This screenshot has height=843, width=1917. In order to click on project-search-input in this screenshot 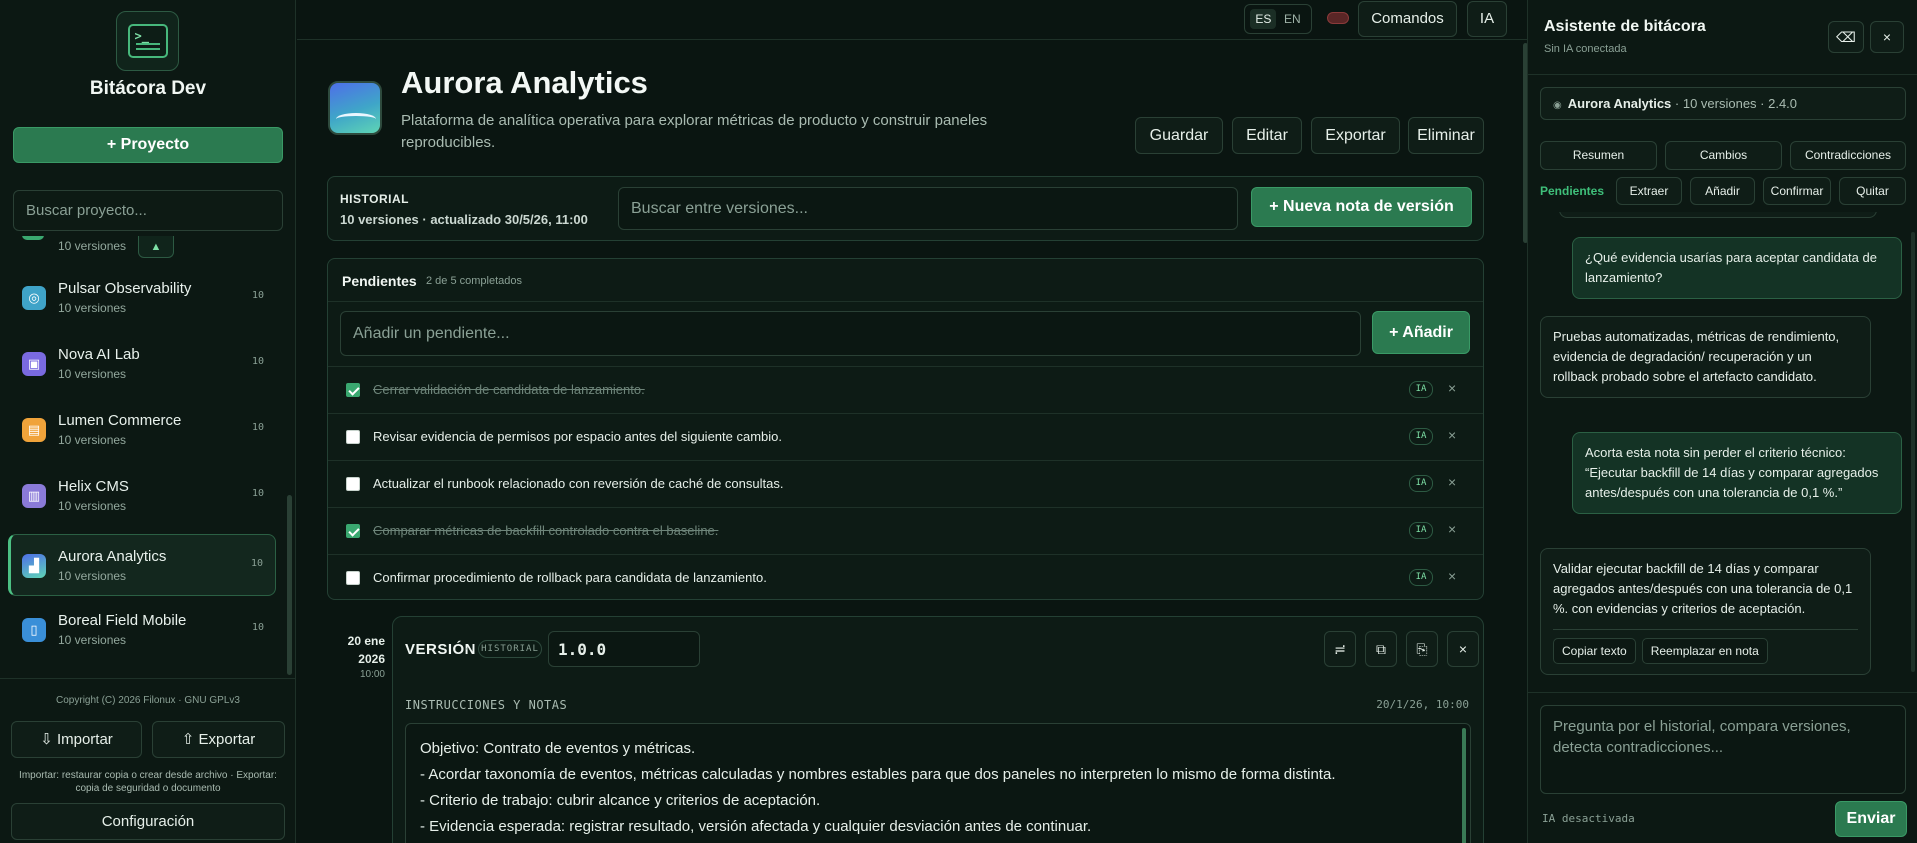, I will do `click(148, 210)`.